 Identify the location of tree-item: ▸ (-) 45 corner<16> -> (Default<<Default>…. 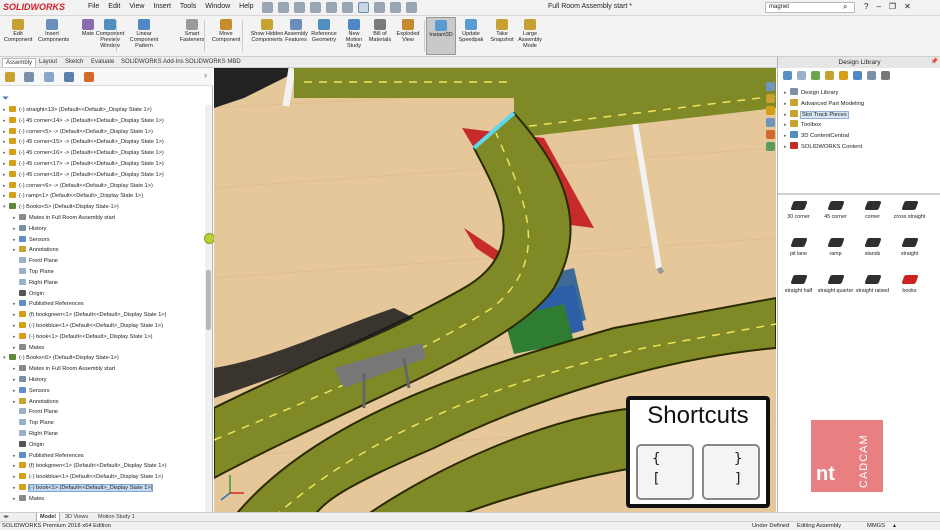
(83, 153).